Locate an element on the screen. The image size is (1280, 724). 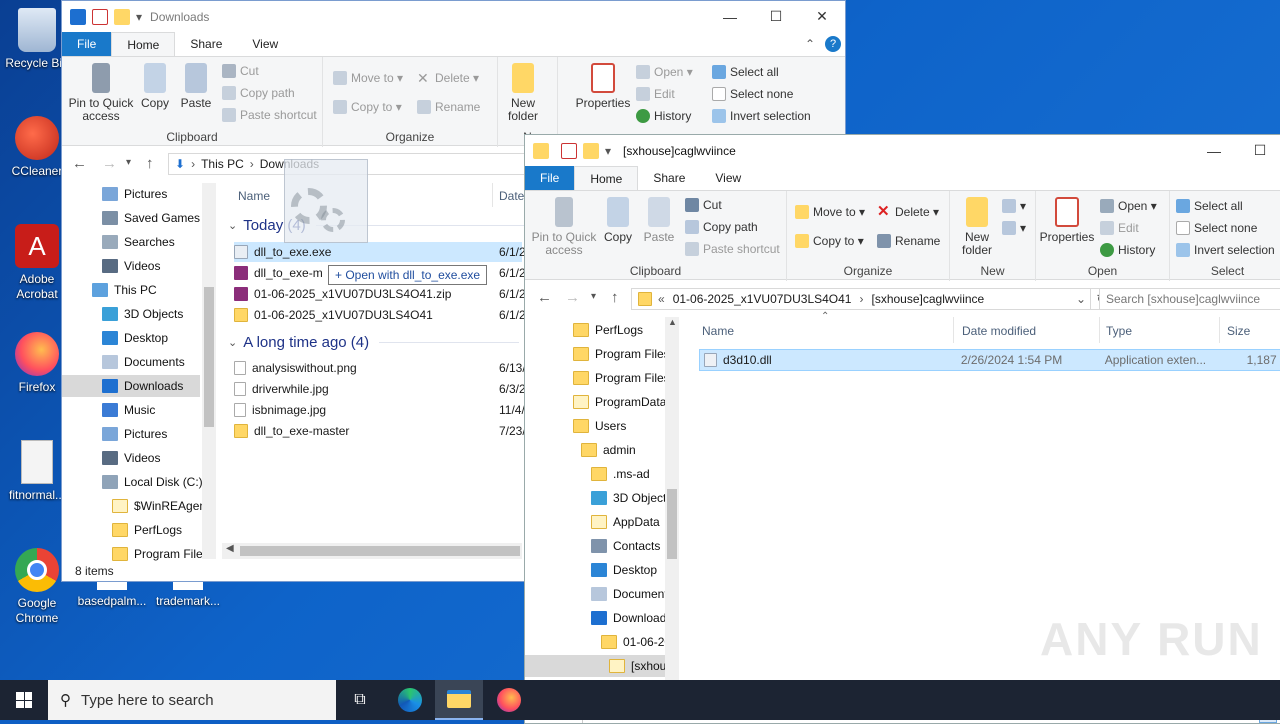
back-button: ← is located at coordinates (79, 163).